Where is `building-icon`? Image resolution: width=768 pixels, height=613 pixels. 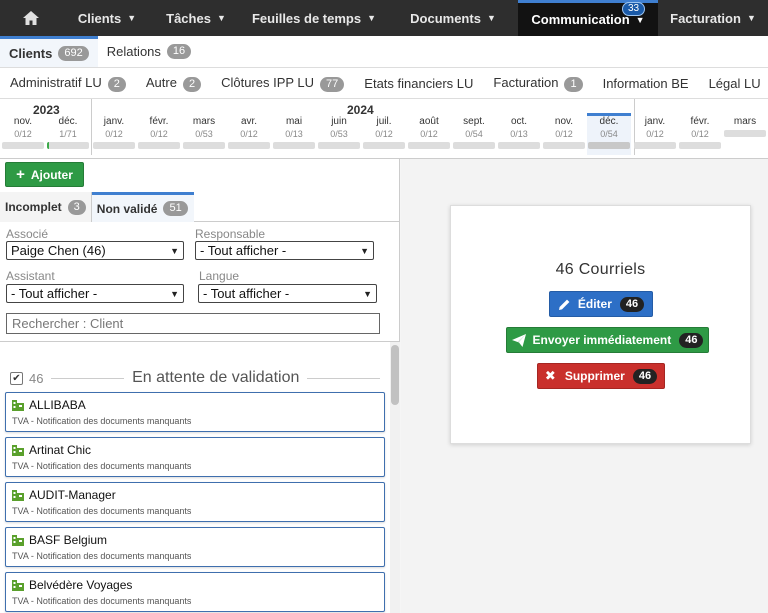 building-icon is located at coordinates (18, 405).